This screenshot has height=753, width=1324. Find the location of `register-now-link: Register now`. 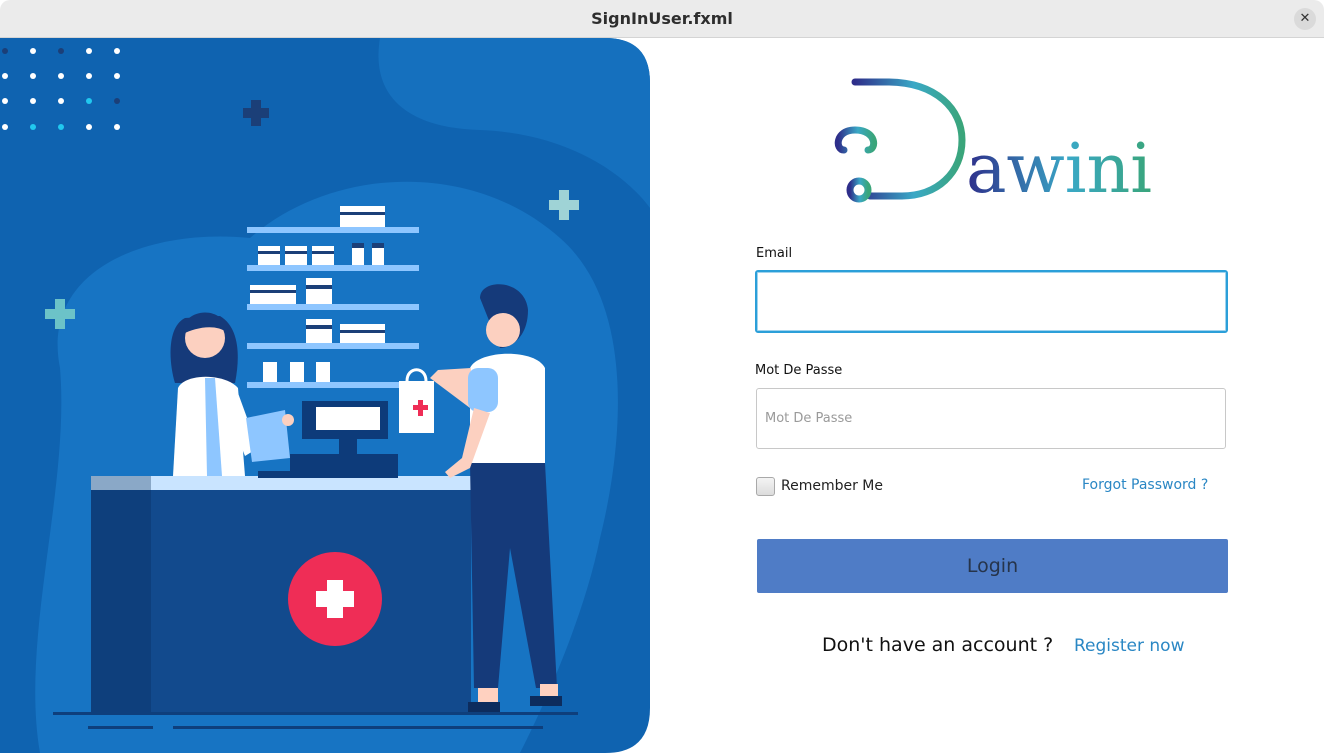

register-now-link: Register now is located at coordinates (1129, 646).